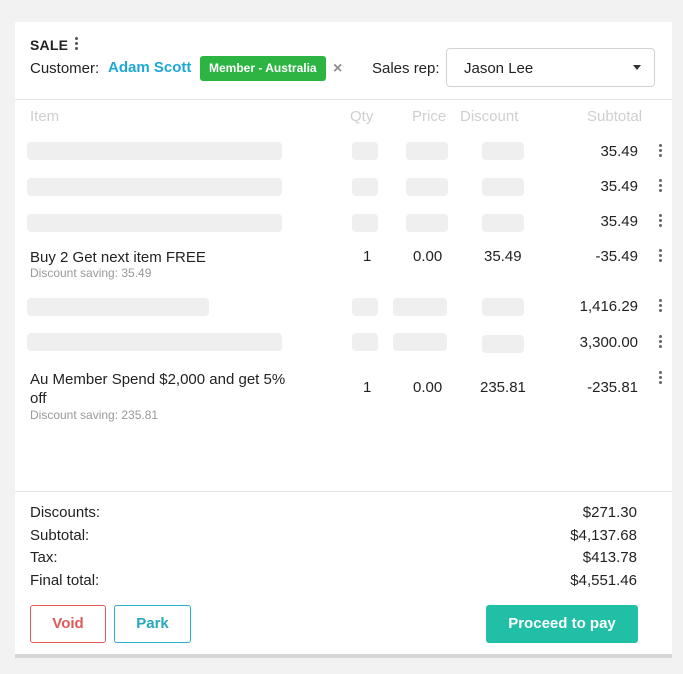  Describe the element at coordinates (152, 624) in the screenshot. I see `park-button: Park` at that location.